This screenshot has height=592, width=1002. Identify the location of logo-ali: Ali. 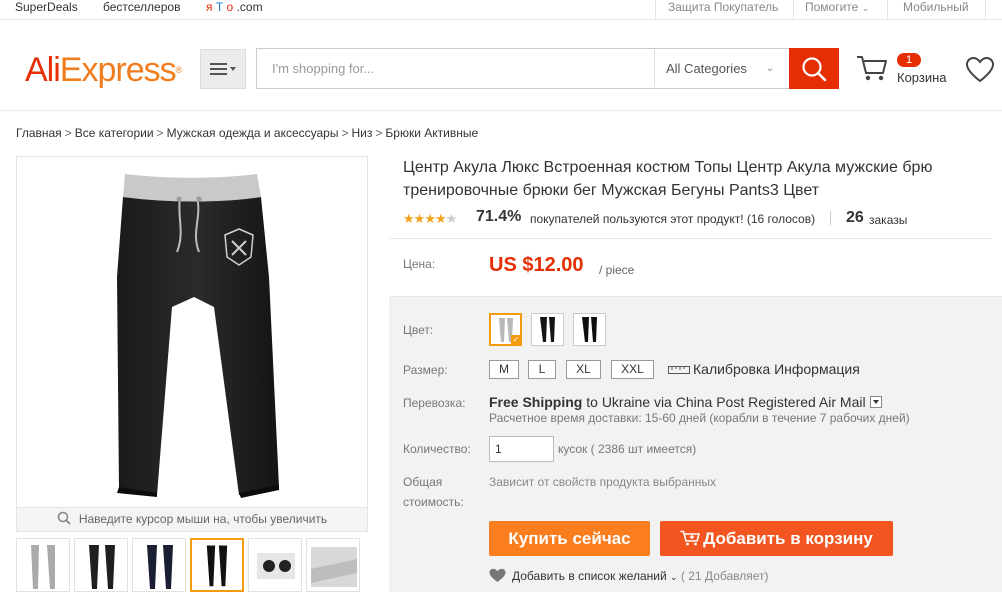
(43, 70).